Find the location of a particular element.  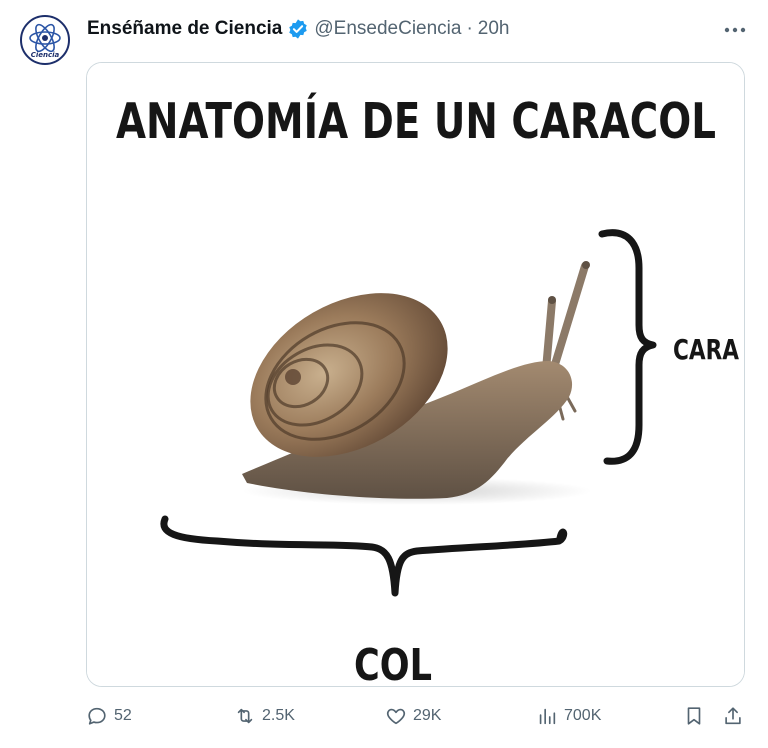

more-dots-icon is located at coordinates (735, 30).